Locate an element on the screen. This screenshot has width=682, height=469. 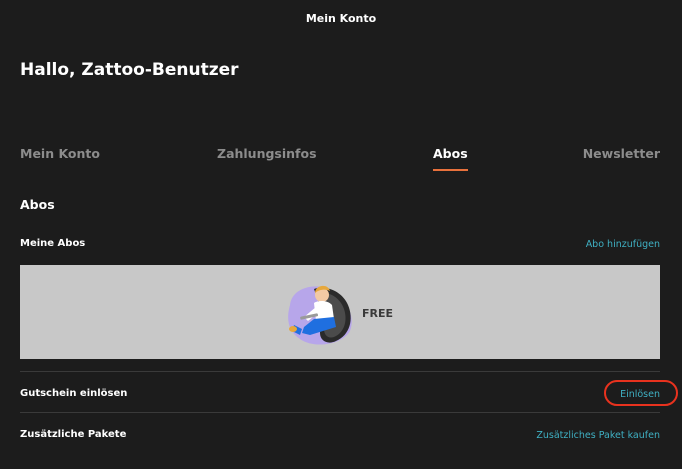
active-tab-underline is located at coordinates (450, 170).